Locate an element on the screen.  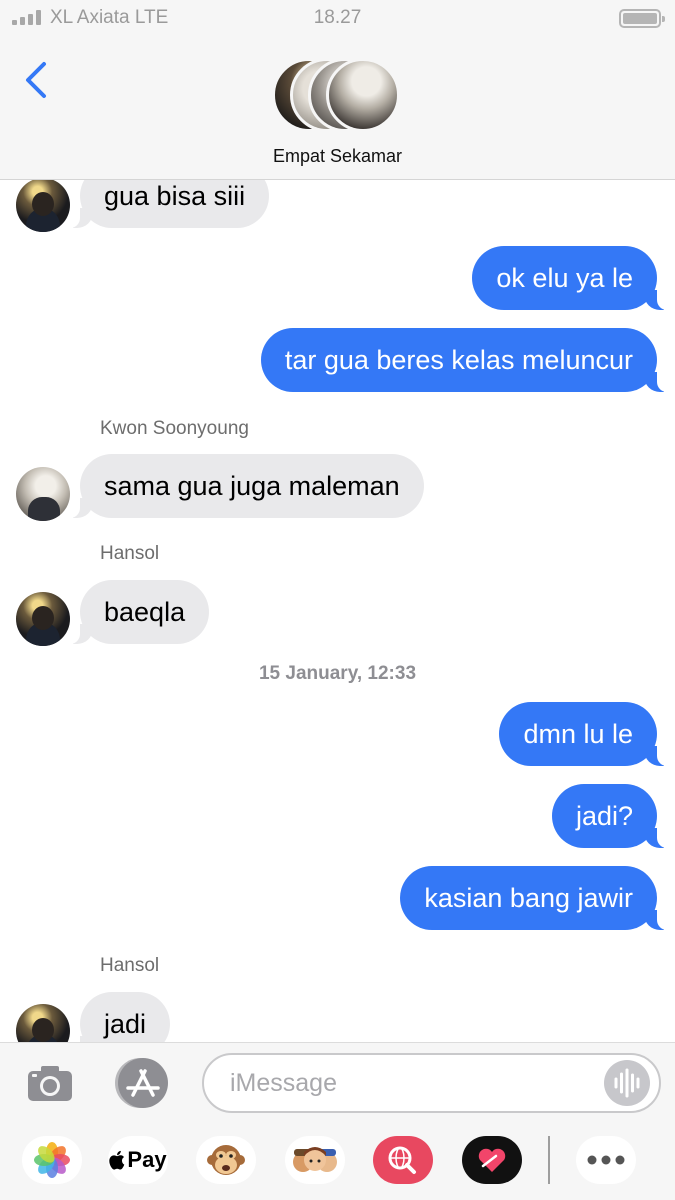
message-composer is located at coordinates (337, 1082).